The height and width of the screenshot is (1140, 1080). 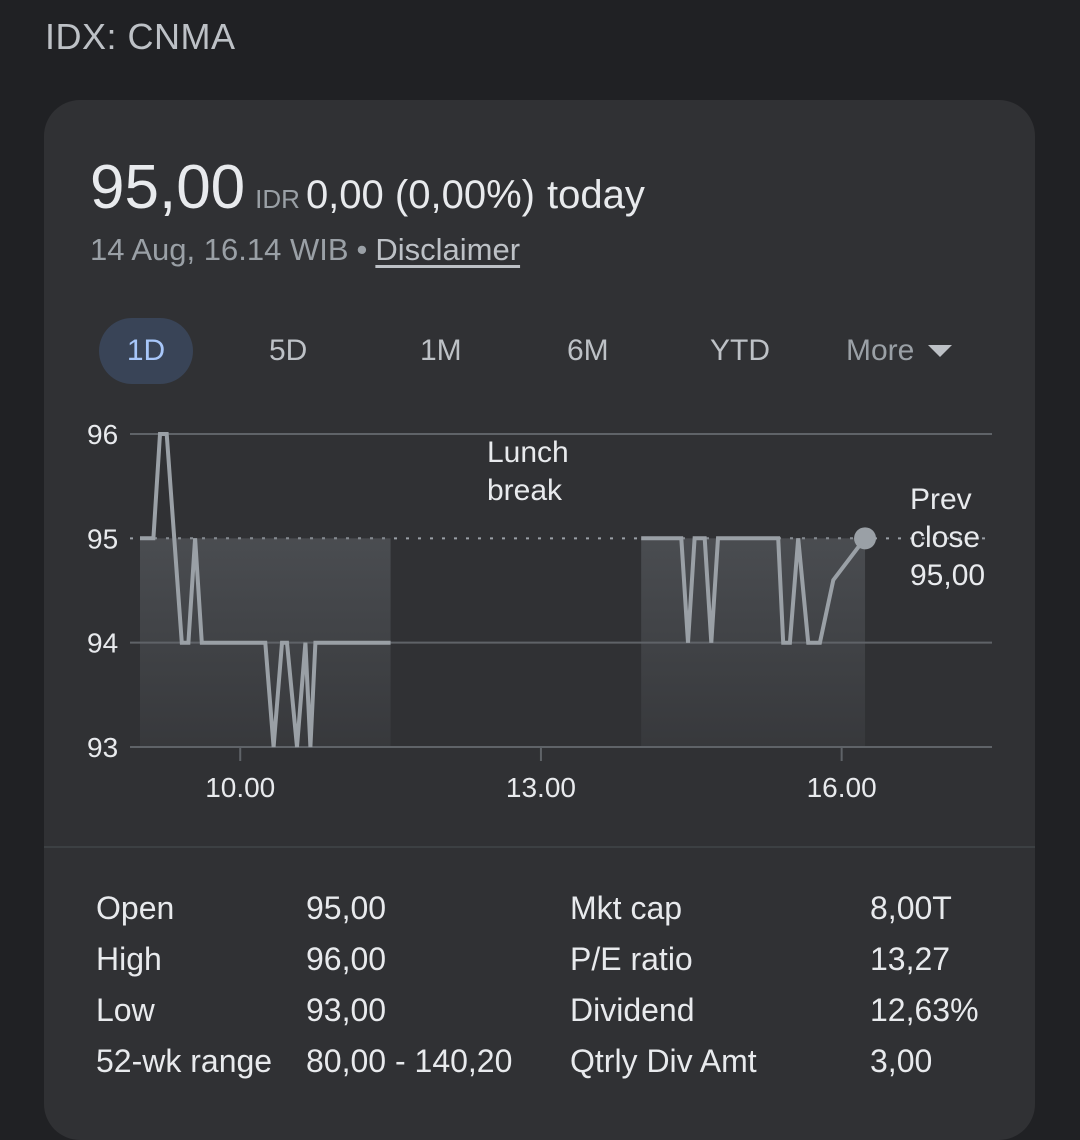 What do you see at coordinates (632, 1010) in the screenshot?
I see `stat-label-dividend: Dividend` at bounding box center [632, 1010].